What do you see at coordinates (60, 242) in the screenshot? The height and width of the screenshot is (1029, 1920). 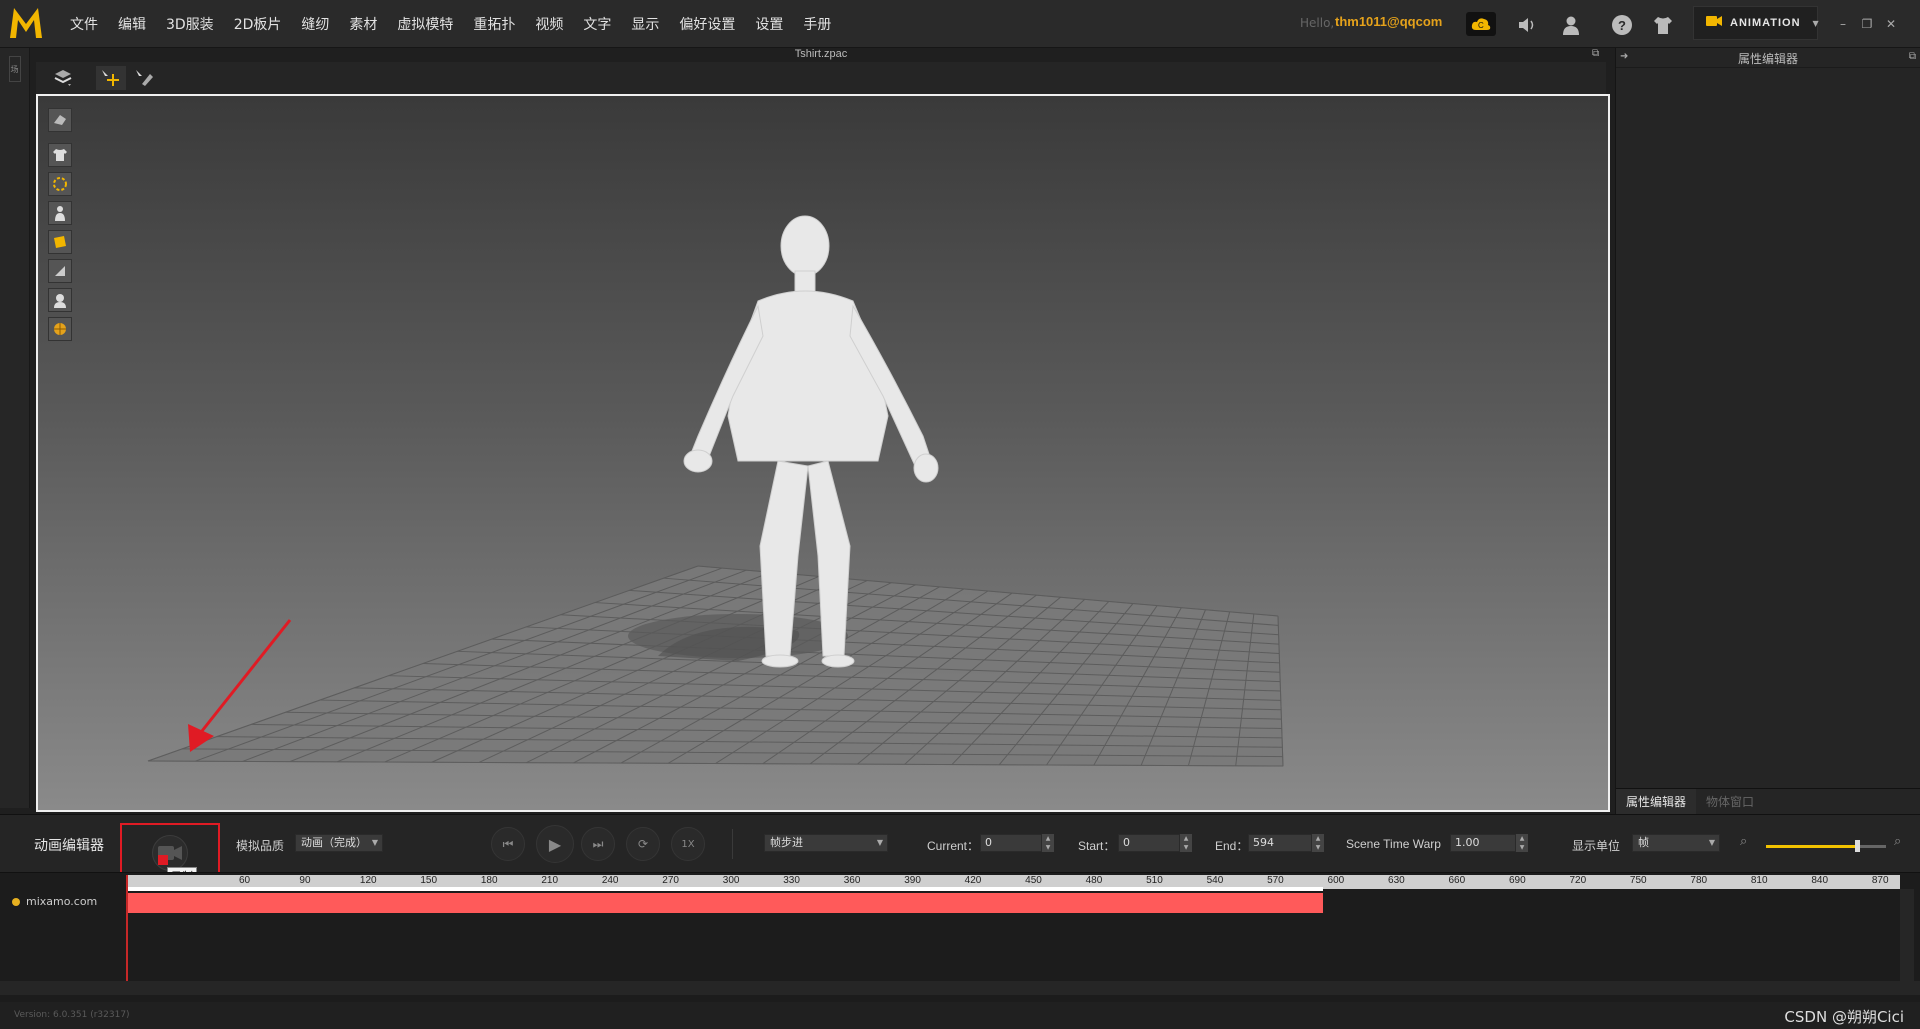 I see `fabric-icon` at bounding box center [60, 242].